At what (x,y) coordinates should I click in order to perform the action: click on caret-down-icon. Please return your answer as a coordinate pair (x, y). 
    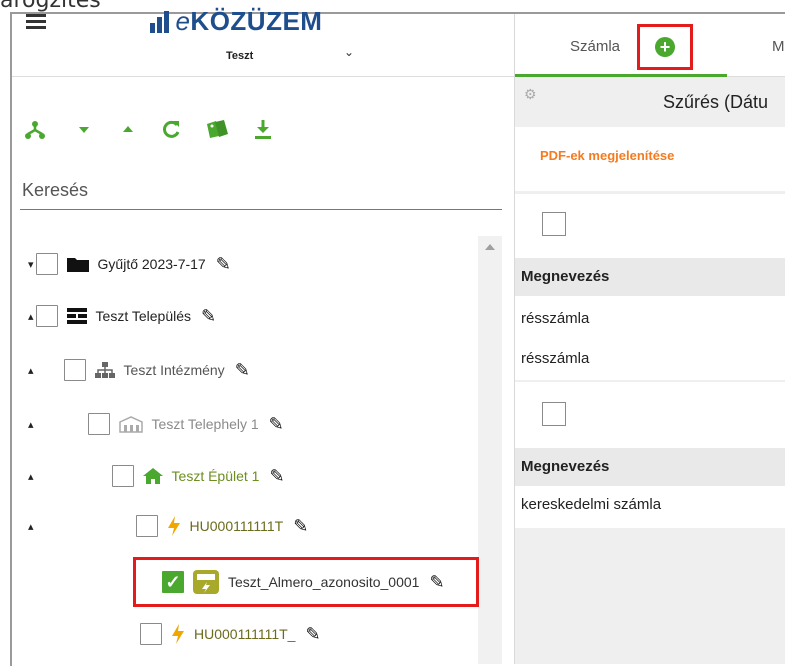
    Looking at the image, I should click on (84, 133).